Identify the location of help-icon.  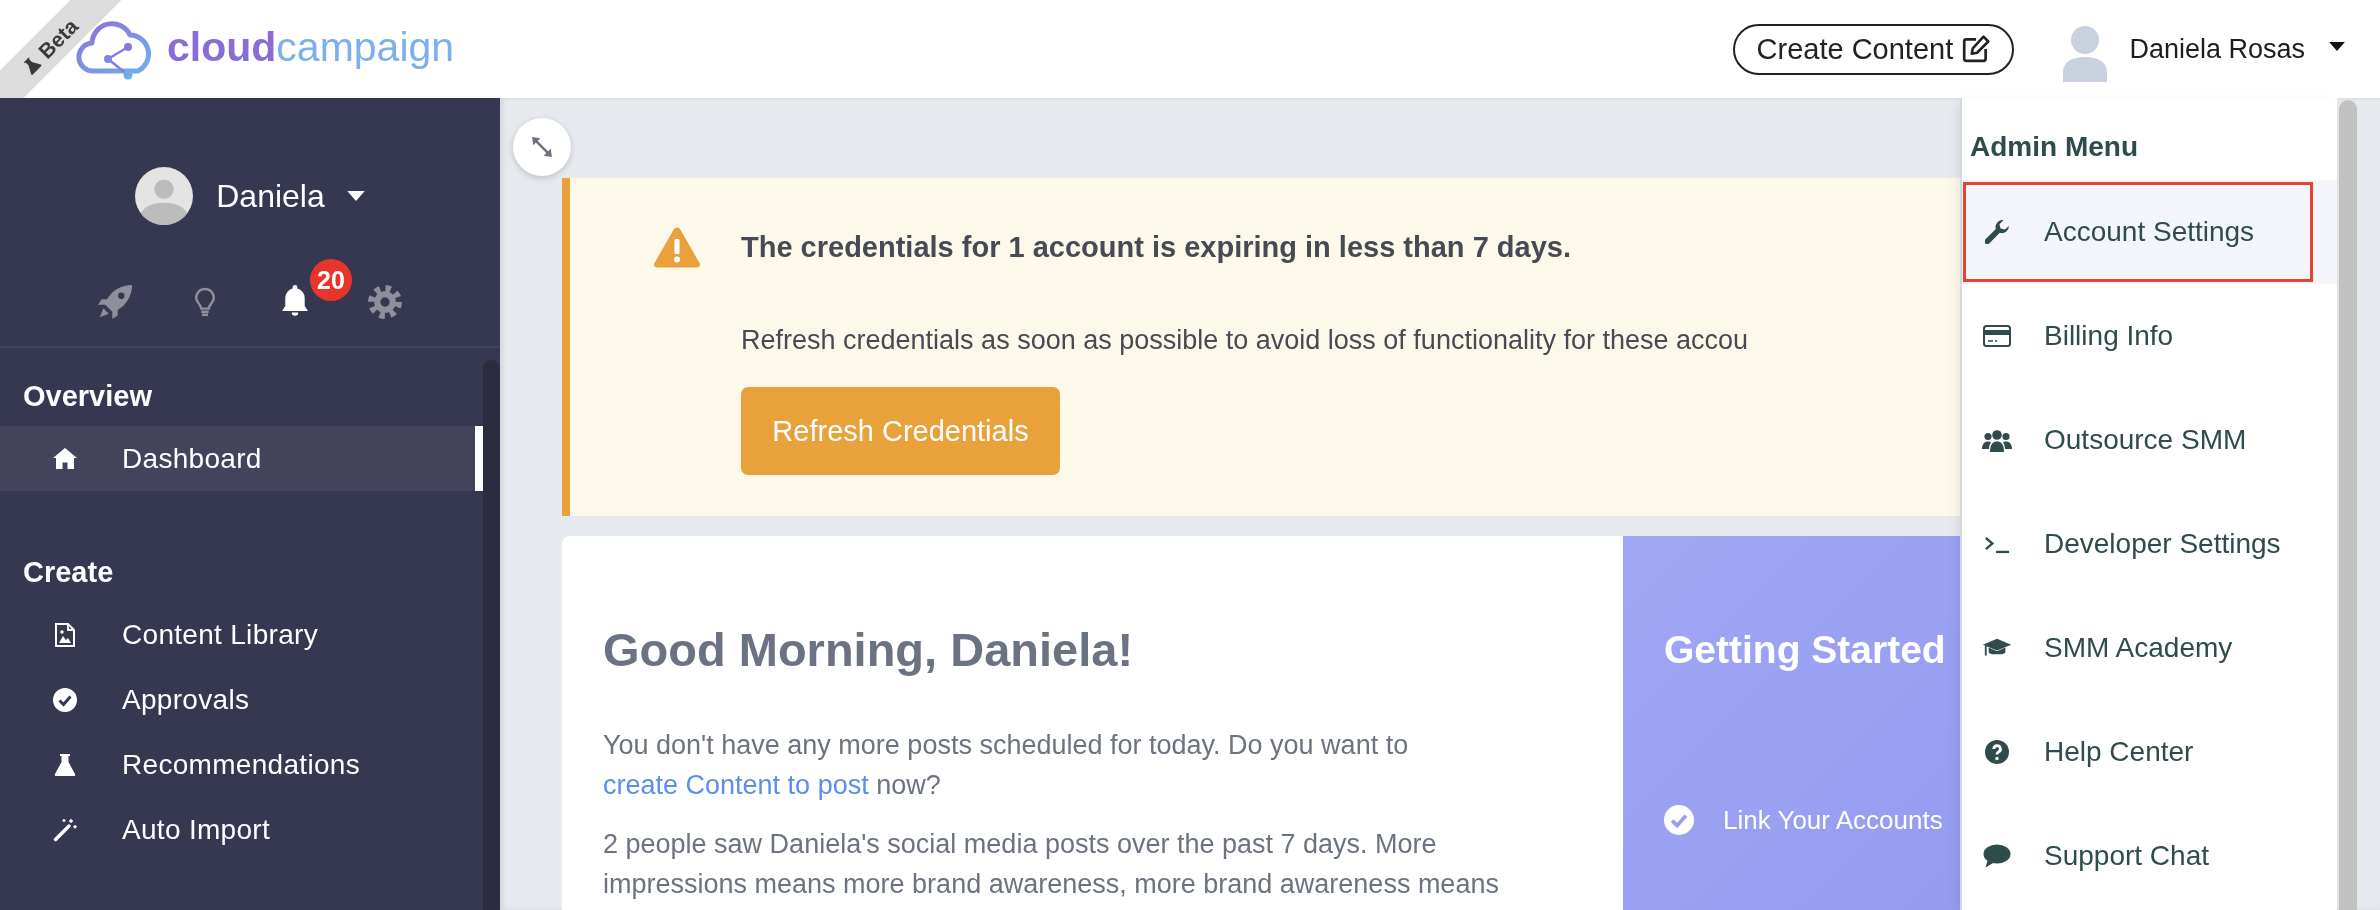
(1997, 752).